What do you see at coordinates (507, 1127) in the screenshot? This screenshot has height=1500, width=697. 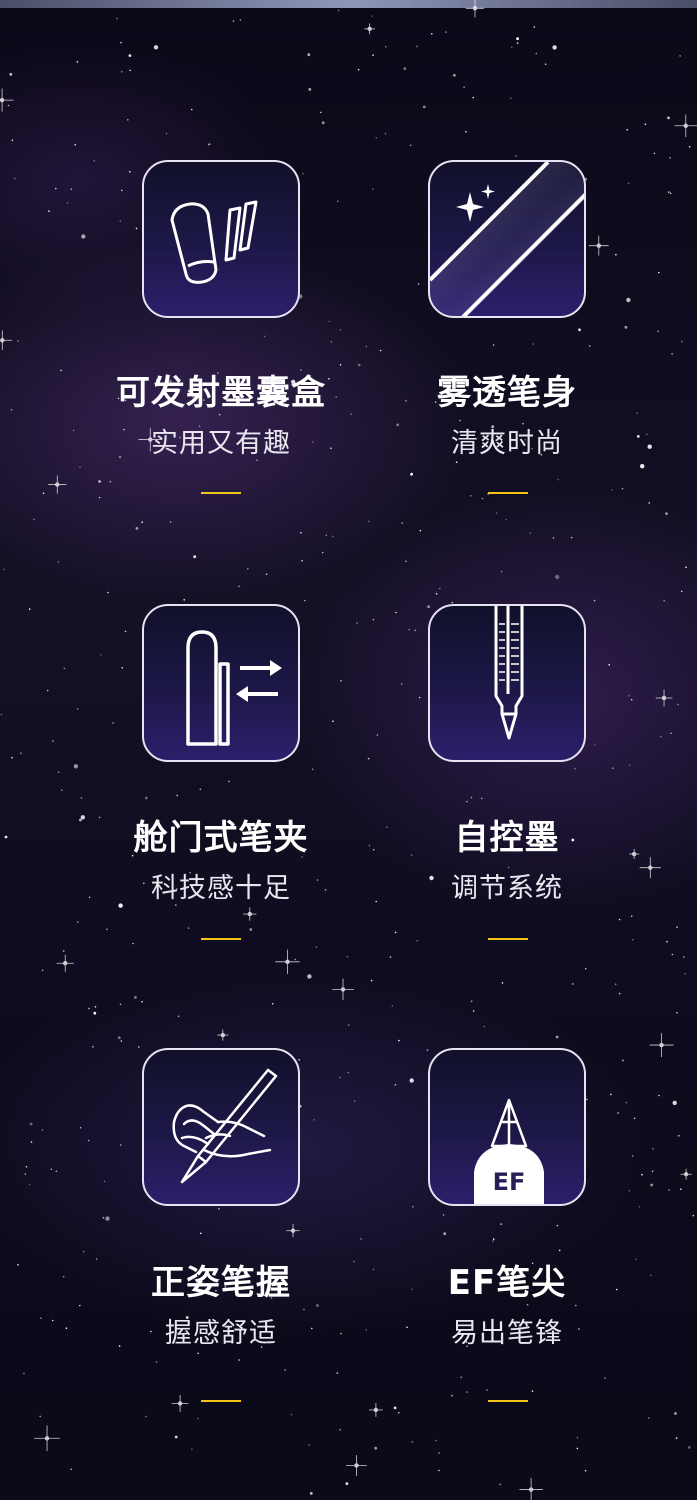 I see `ef-nib-icon: EF` at bounding box center [507, 1127].